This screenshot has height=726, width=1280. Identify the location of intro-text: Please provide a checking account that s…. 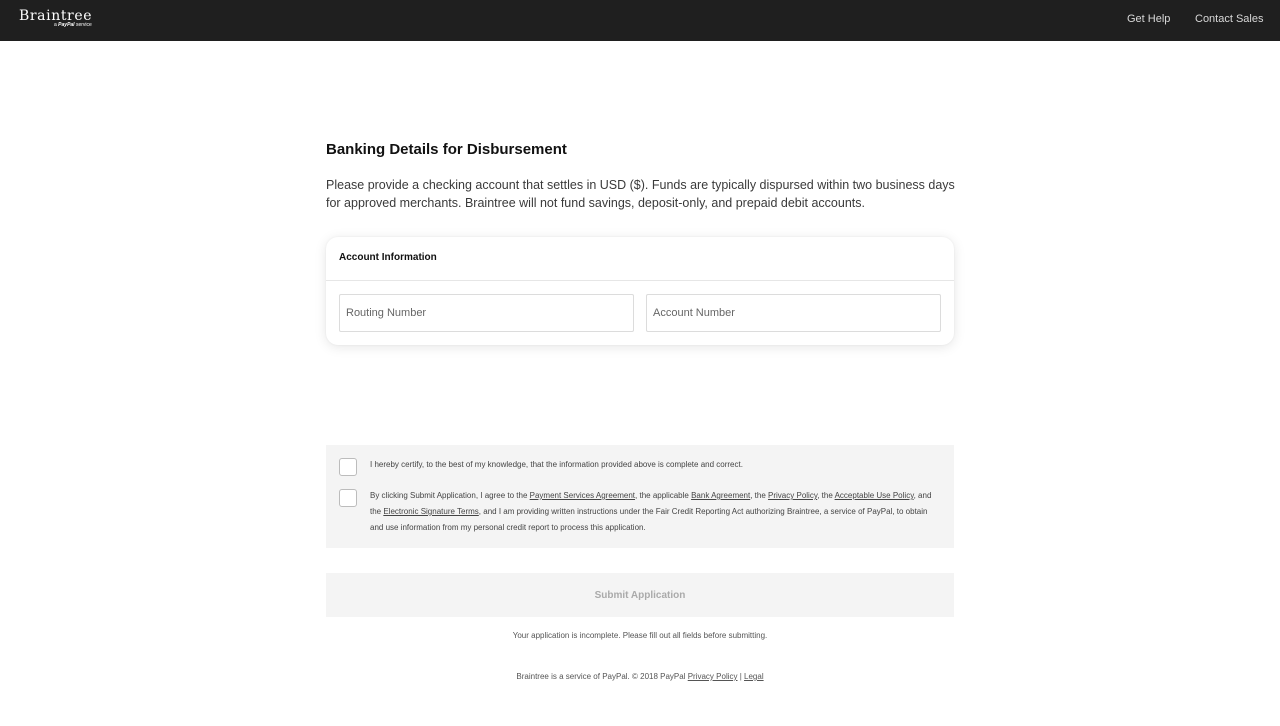
(640, 194).